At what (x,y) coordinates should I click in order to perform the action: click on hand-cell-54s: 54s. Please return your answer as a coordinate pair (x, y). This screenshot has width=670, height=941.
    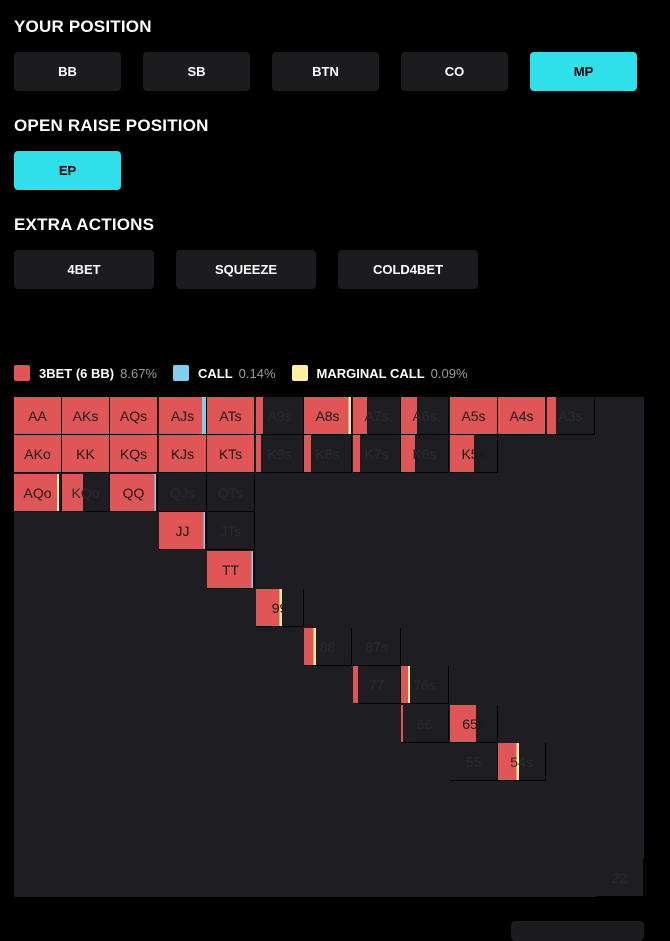
    Looking at the image, I should click on (522, 762).